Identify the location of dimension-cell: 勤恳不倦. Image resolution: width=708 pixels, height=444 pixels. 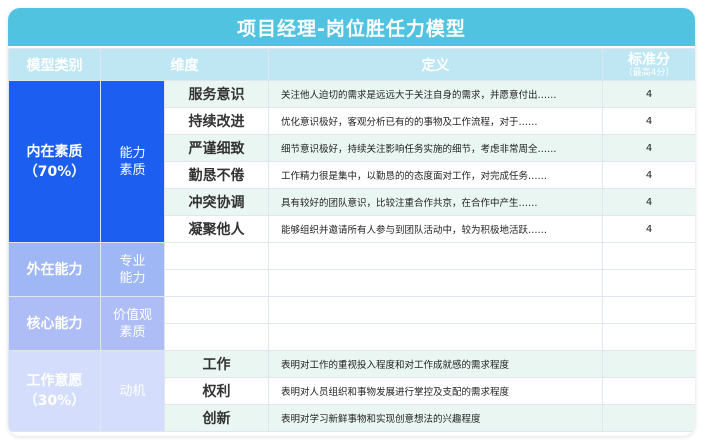
(216, 175).